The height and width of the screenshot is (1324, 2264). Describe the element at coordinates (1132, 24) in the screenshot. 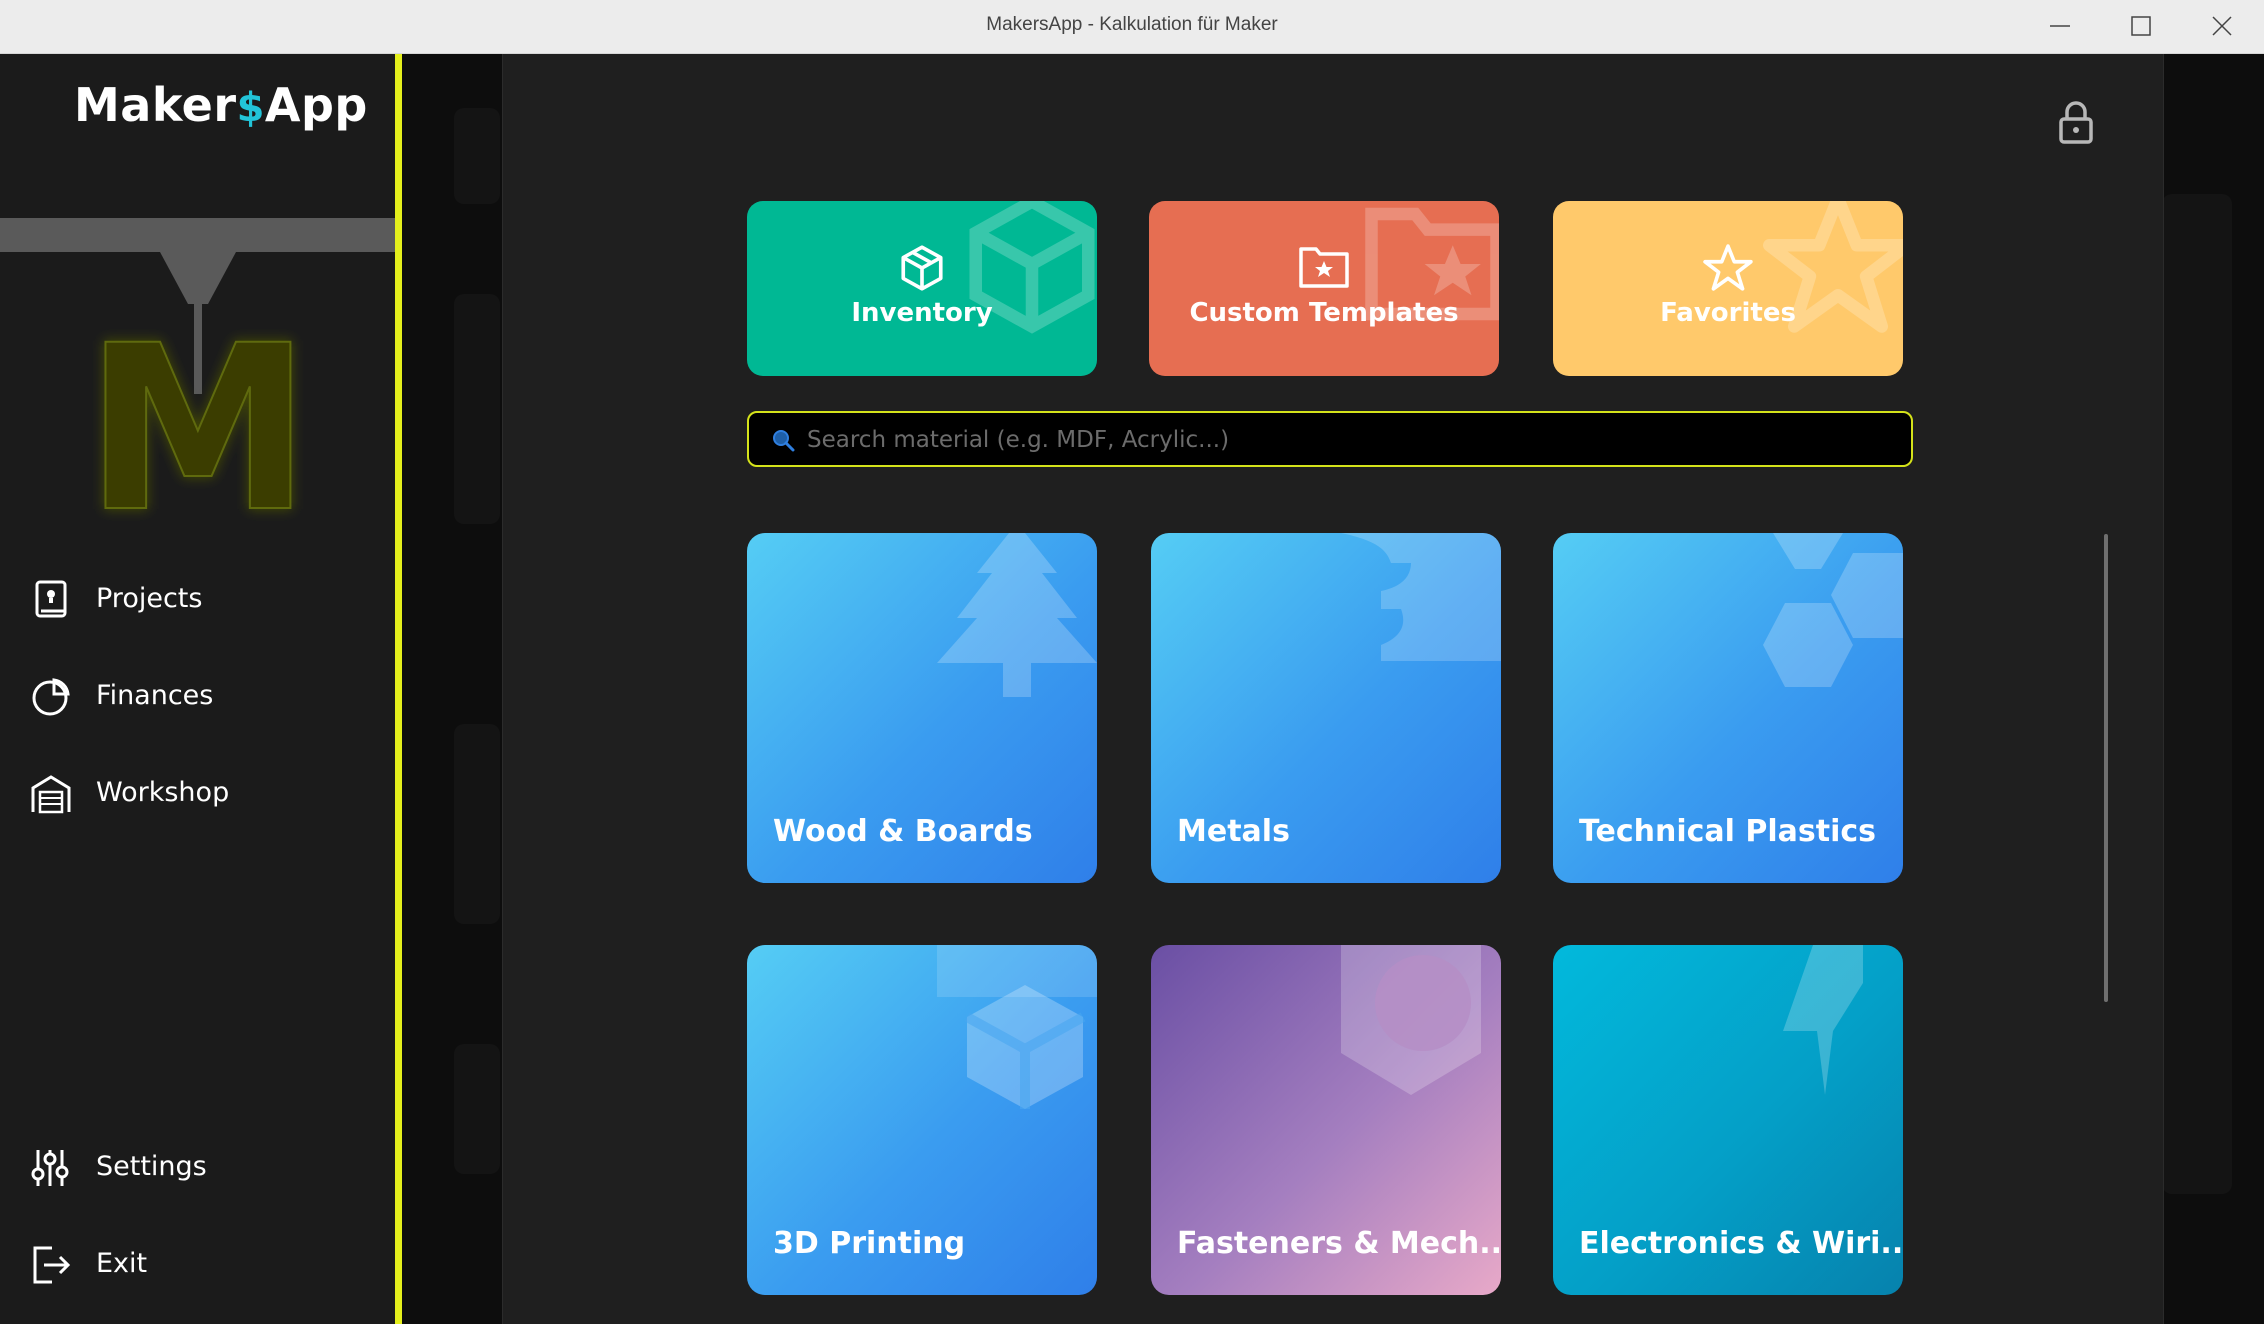

I see `window-title: MakersApp - Kalkulation für Maker` at that location.